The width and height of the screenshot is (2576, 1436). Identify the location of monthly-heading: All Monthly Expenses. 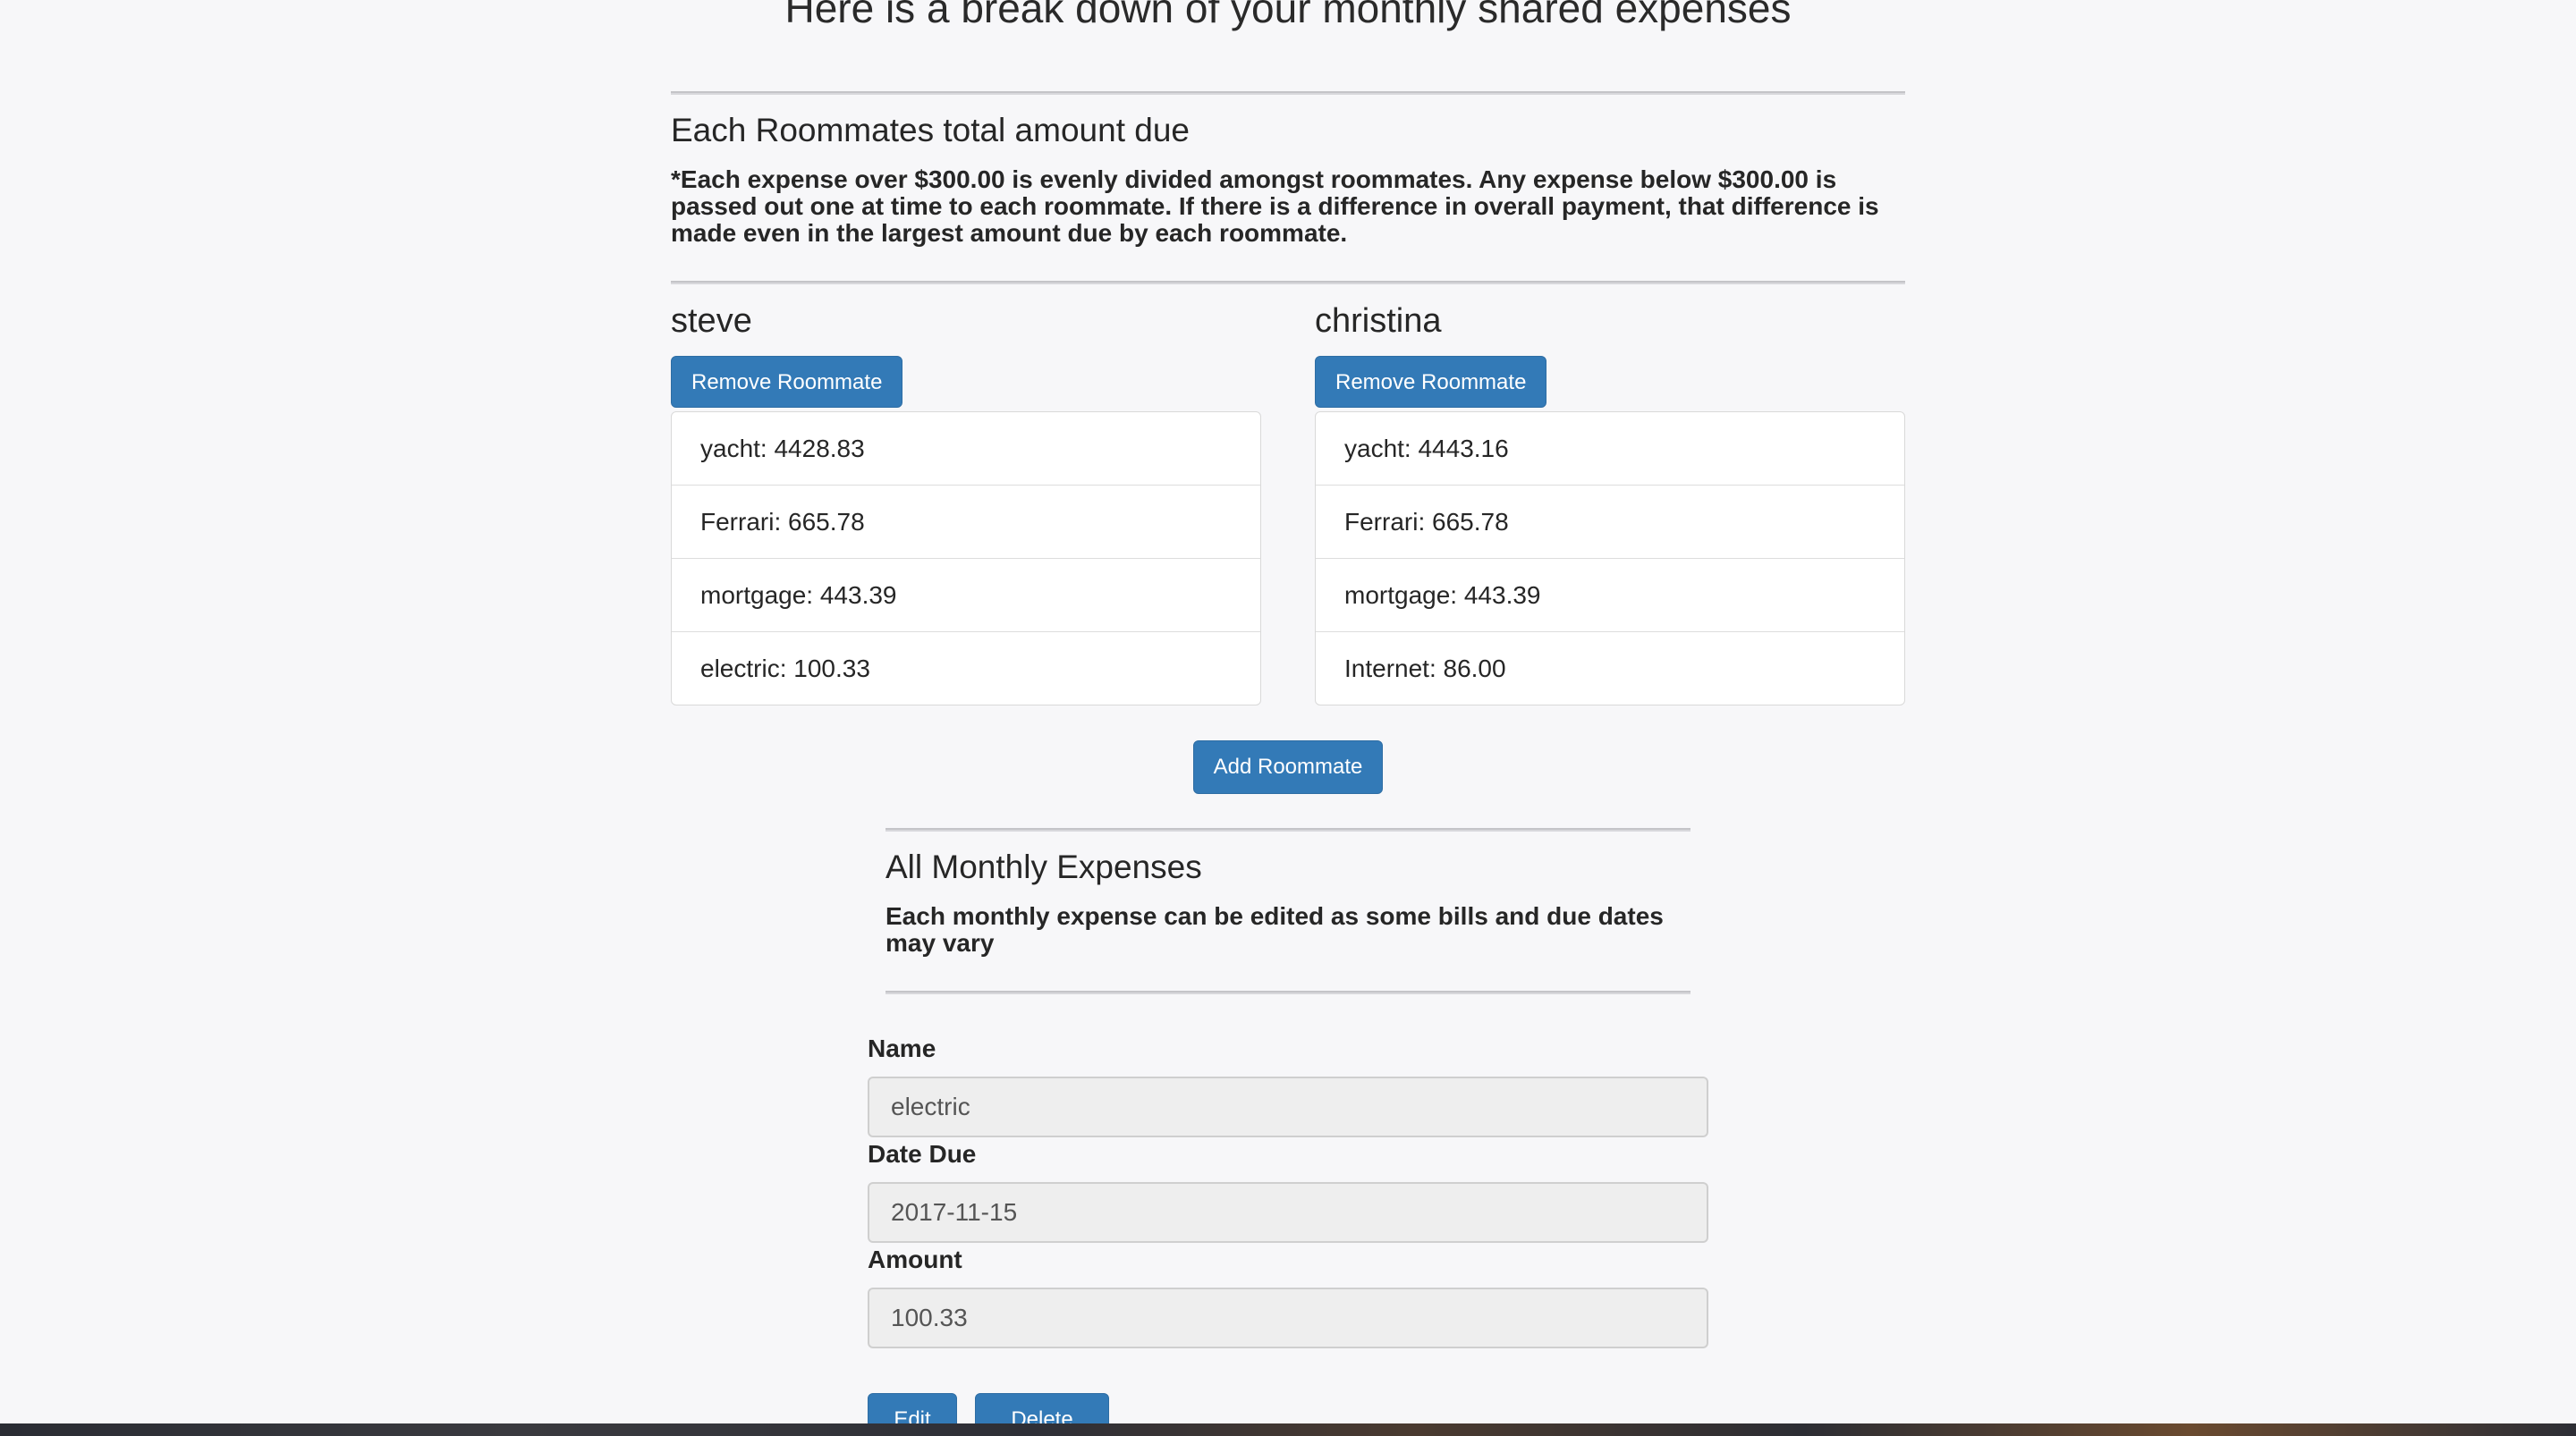
(1044, 867).